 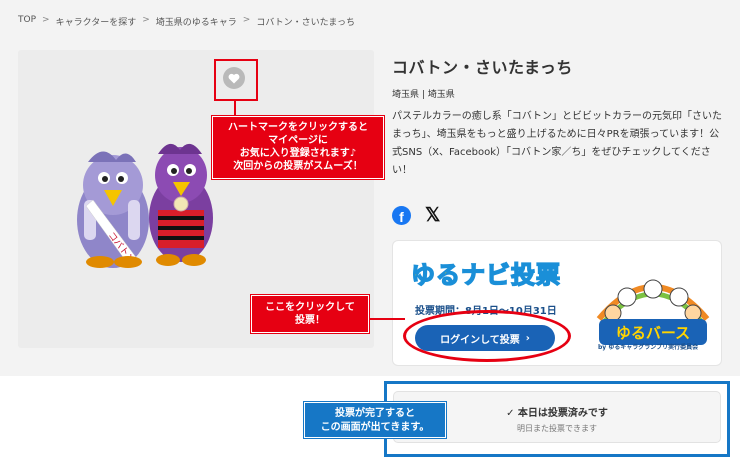 I want to click on logo-caption: by ゆるキャラグランプリ実行委員会, so click(x=648, y=347).